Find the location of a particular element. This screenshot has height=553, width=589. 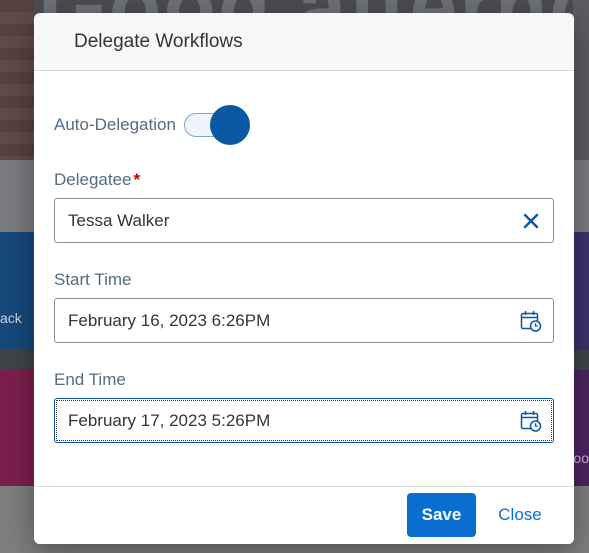

delegatee-label: Delegatee * is located at coordinates (97, 180).